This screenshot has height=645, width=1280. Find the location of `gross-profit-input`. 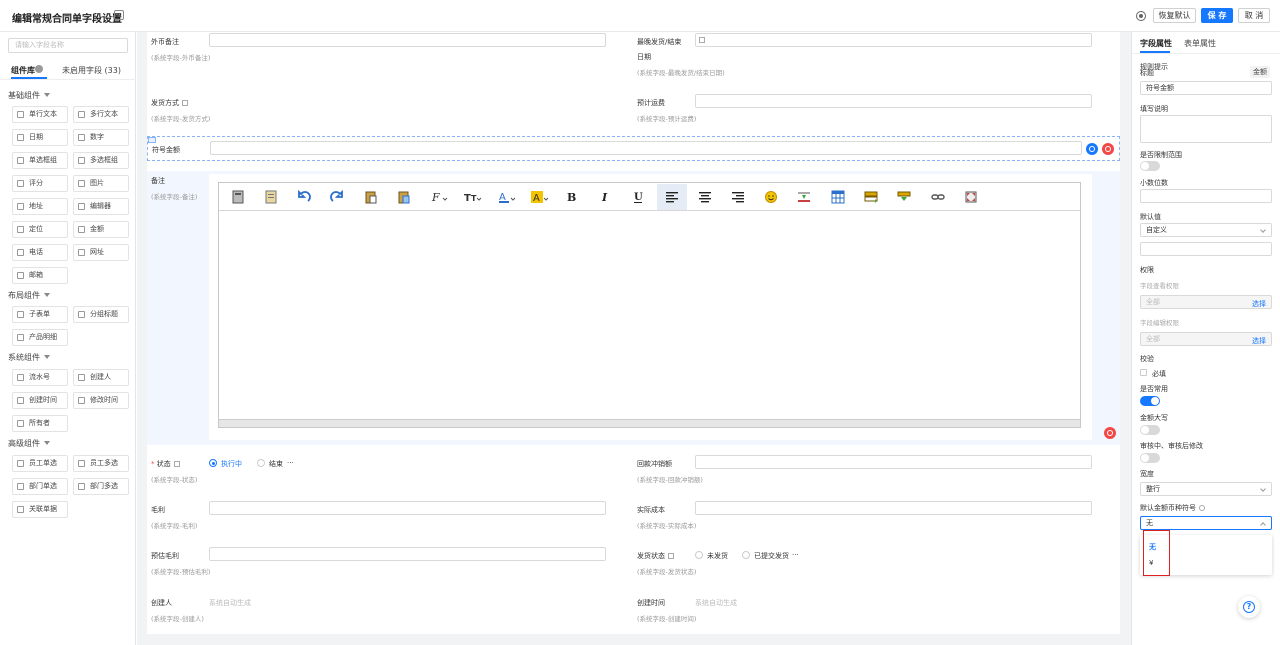

gross-profit-input is located at coordinates (407, 508).